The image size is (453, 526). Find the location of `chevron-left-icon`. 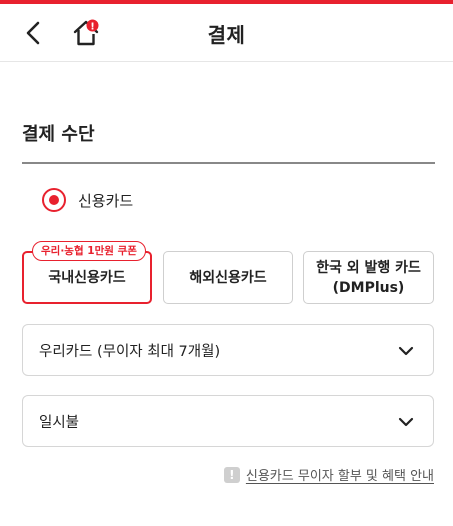

chevron-left-icon is located at coordinates (33, 33).